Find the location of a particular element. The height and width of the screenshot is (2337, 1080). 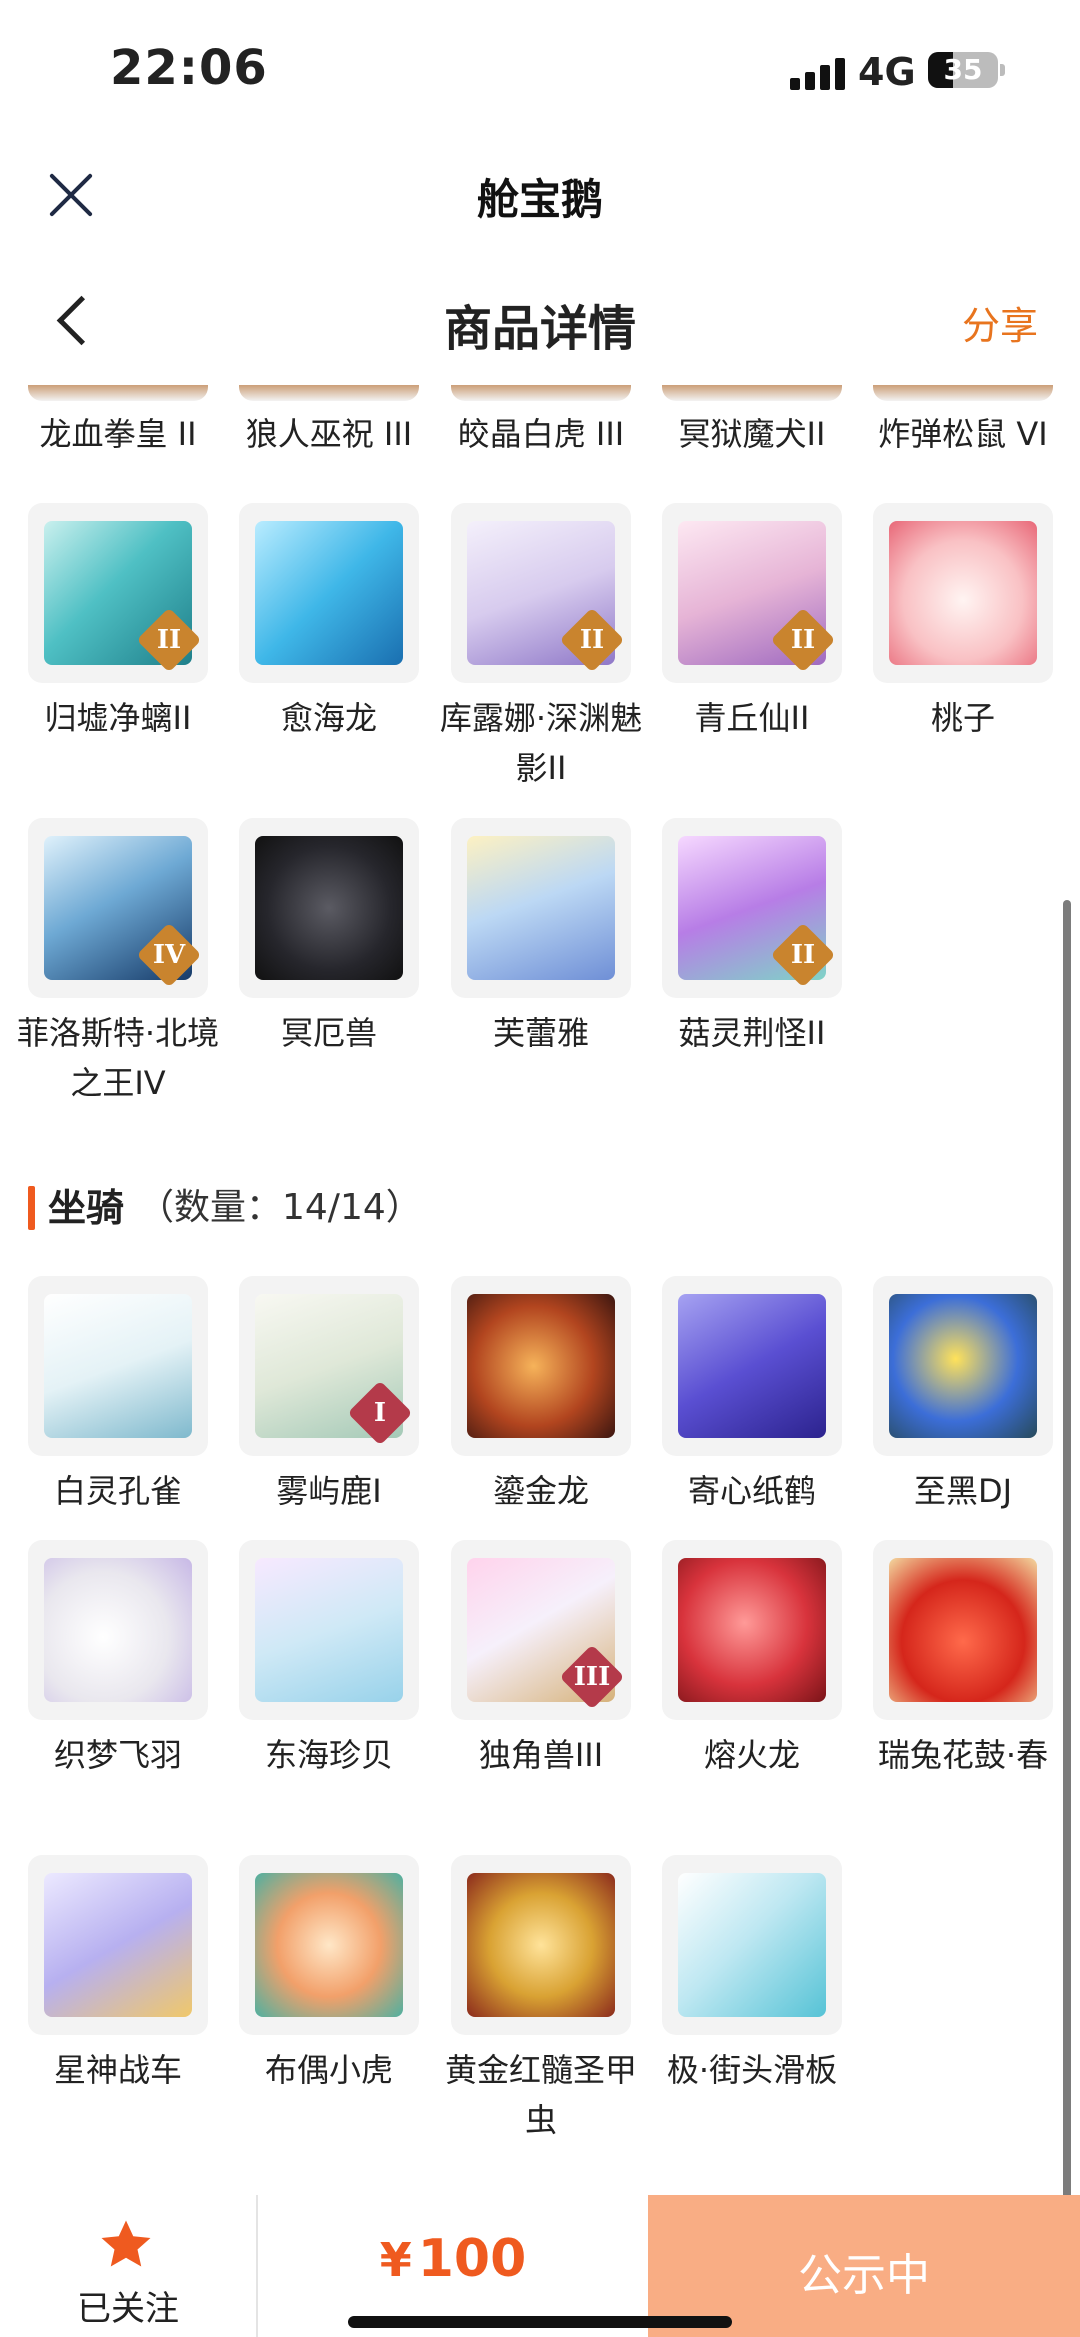

status-time: 22:06 is located at coordinates (189, 68).